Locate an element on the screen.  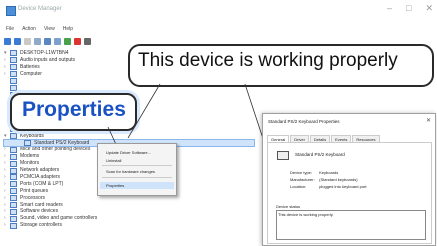
status-callout-line is located at coordinates (144, 111).